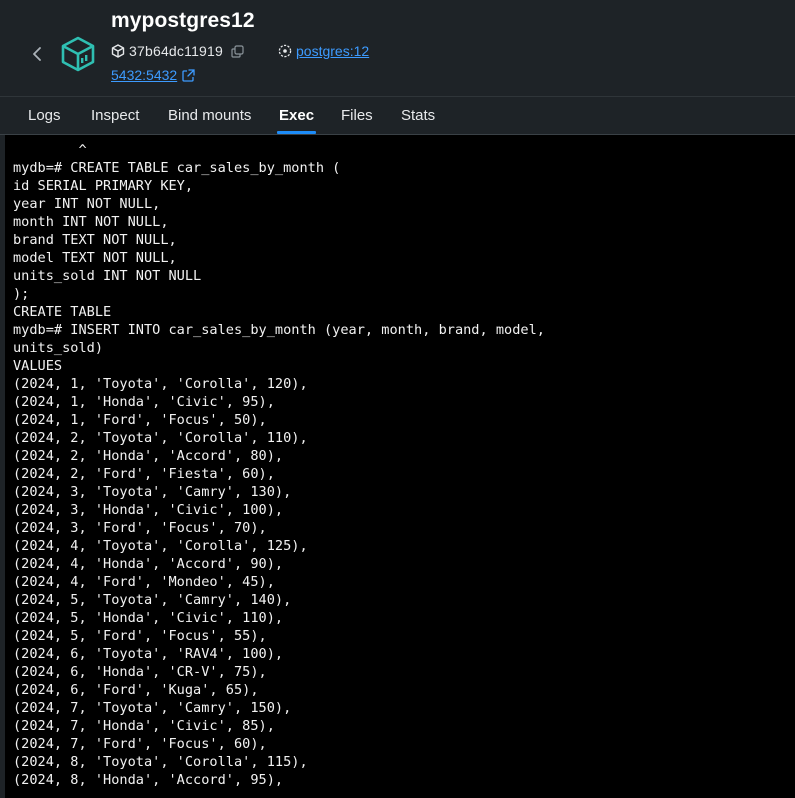  Describe the element at coordinates (332, 51) in the screenshot. I see `image-link: postgres:12` at that location.